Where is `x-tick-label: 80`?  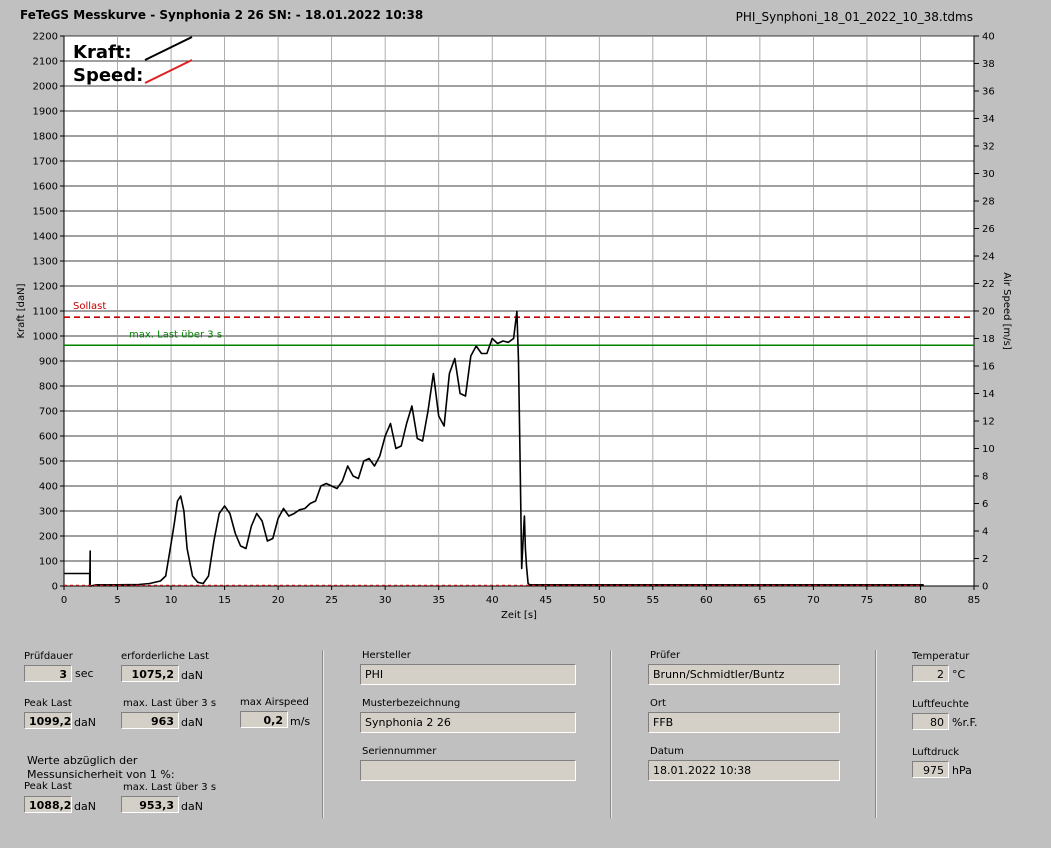 x-tick-label: 80 is located at coordinates (920, 600).